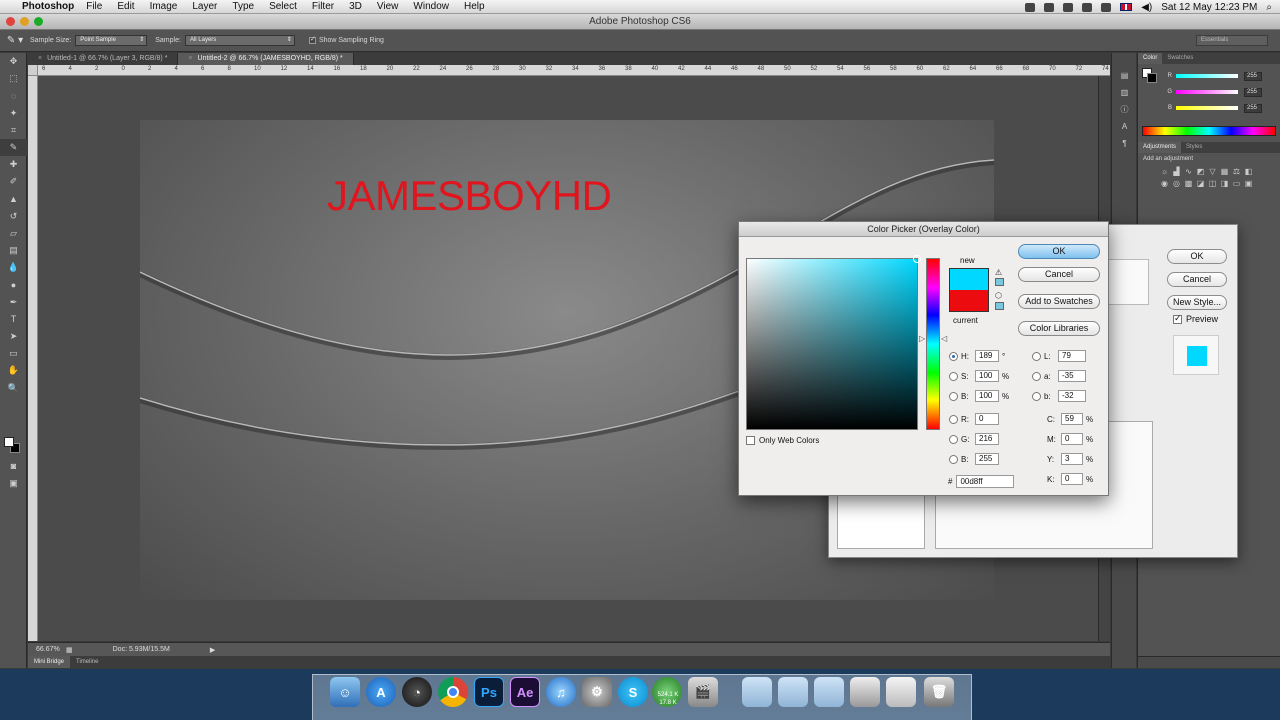 This screenshot has width=1280, height=720. What do you see at coordinates (1207, 92) in the screenshot?
I see `green-slider` at bounding box center [1207, 92].